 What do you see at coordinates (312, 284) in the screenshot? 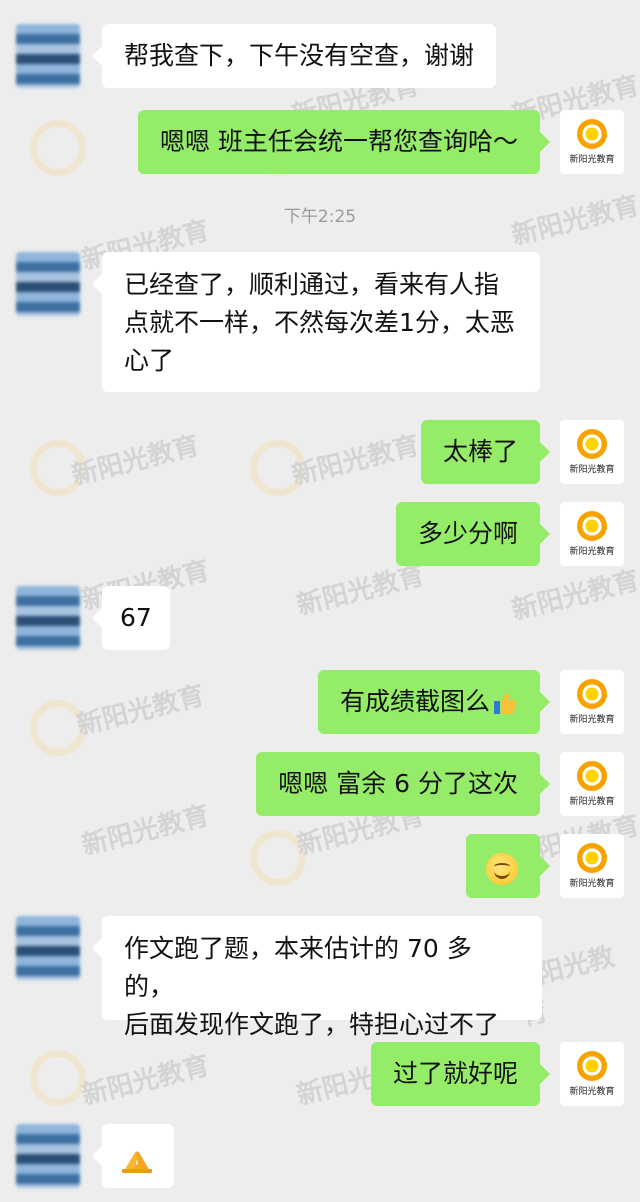
I see `message-text-line: 已经查了，顺利通过，看来有人指` at bounding box center [312, 284].